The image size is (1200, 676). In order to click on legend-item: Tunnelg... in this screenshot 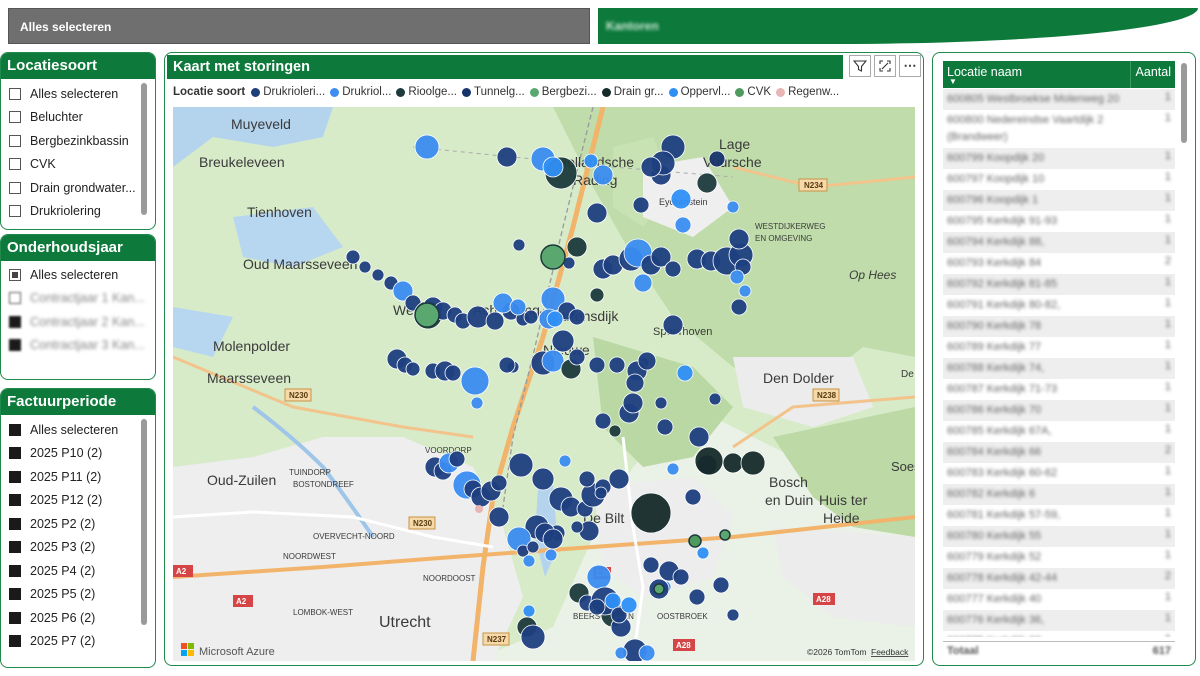, I will do `click(493, 92)`.